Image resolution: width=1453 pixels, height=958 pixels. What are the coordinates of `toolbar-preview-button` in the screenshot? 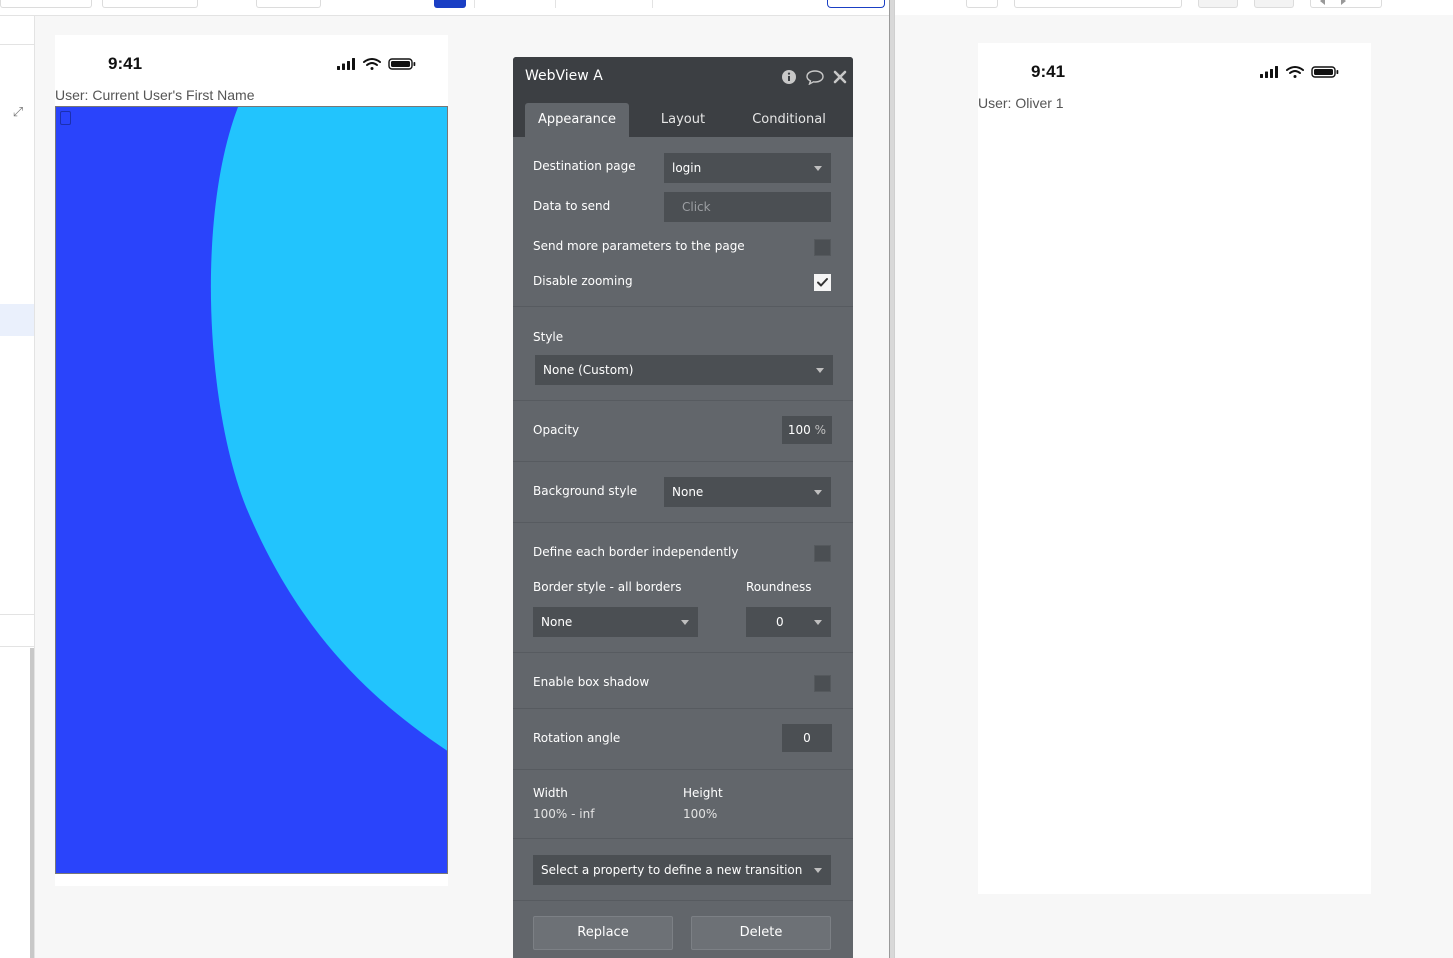 It's located at (856, 4).